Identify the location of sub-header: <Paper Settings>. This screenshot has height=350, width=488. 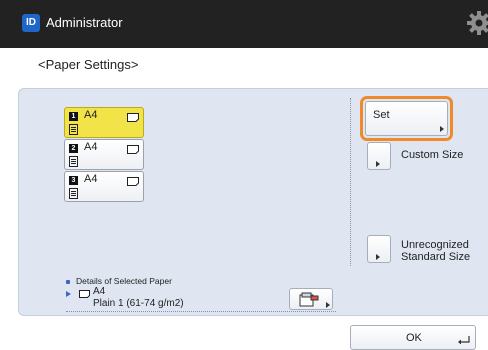
(244, 68).